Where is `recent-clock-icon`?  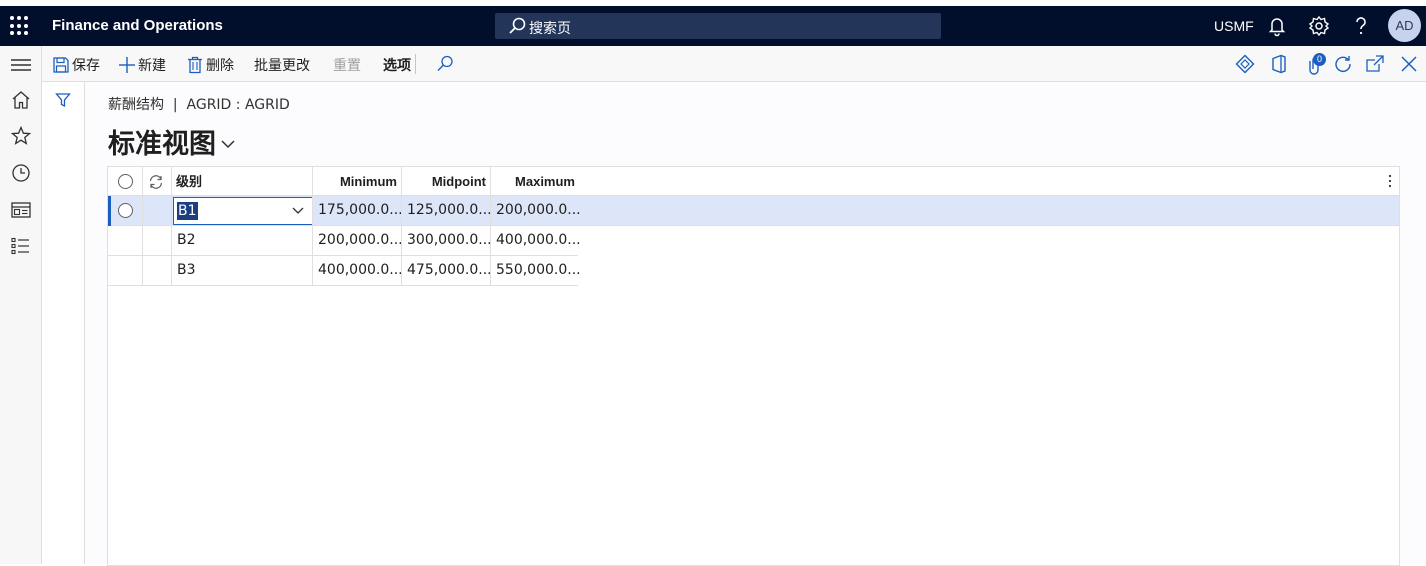
recent-clock-icon is located at coordinates (21, 173).